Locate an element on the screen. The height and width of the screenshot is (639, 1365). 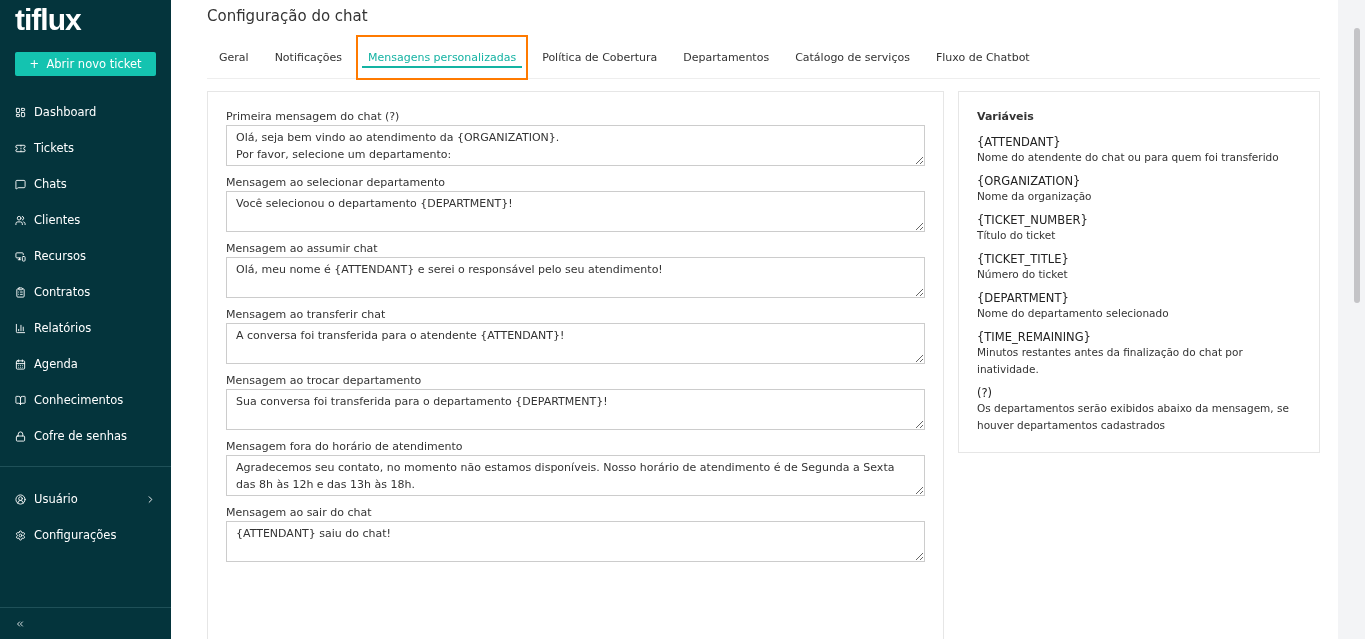
variable-description: Número do ticket is located at coordinates (1023, 274).